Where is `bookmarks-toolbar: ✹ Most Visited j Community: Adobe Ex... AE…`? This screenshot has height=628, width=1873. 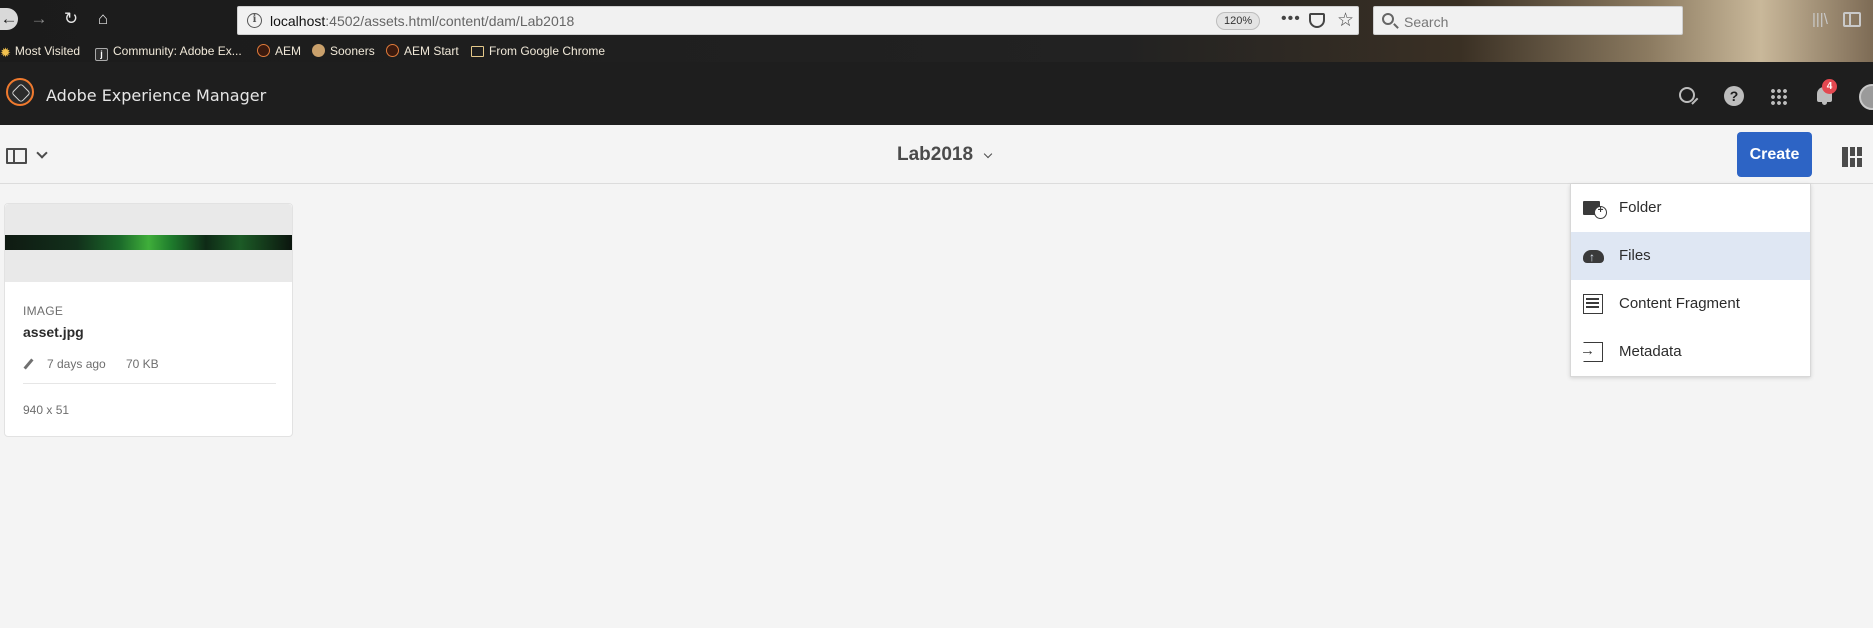 bookmarks-toolbar: ✹ Most Visited j Community: Adobe Ex... AE… is located at coordinates (936, 51).